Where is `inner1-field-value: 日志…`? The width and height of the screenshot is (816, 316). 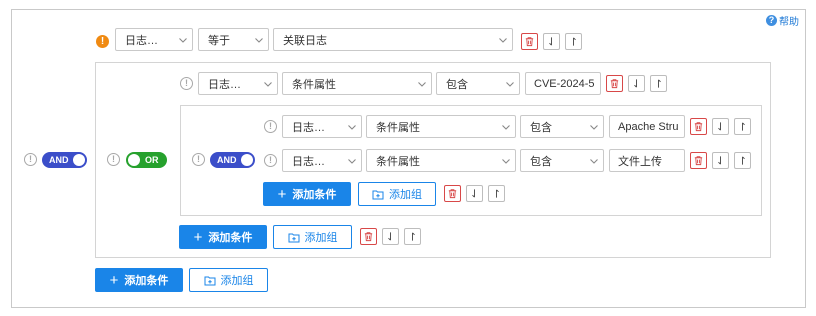 inner1-field-value: 日志… is located at coordinates (308, 127).